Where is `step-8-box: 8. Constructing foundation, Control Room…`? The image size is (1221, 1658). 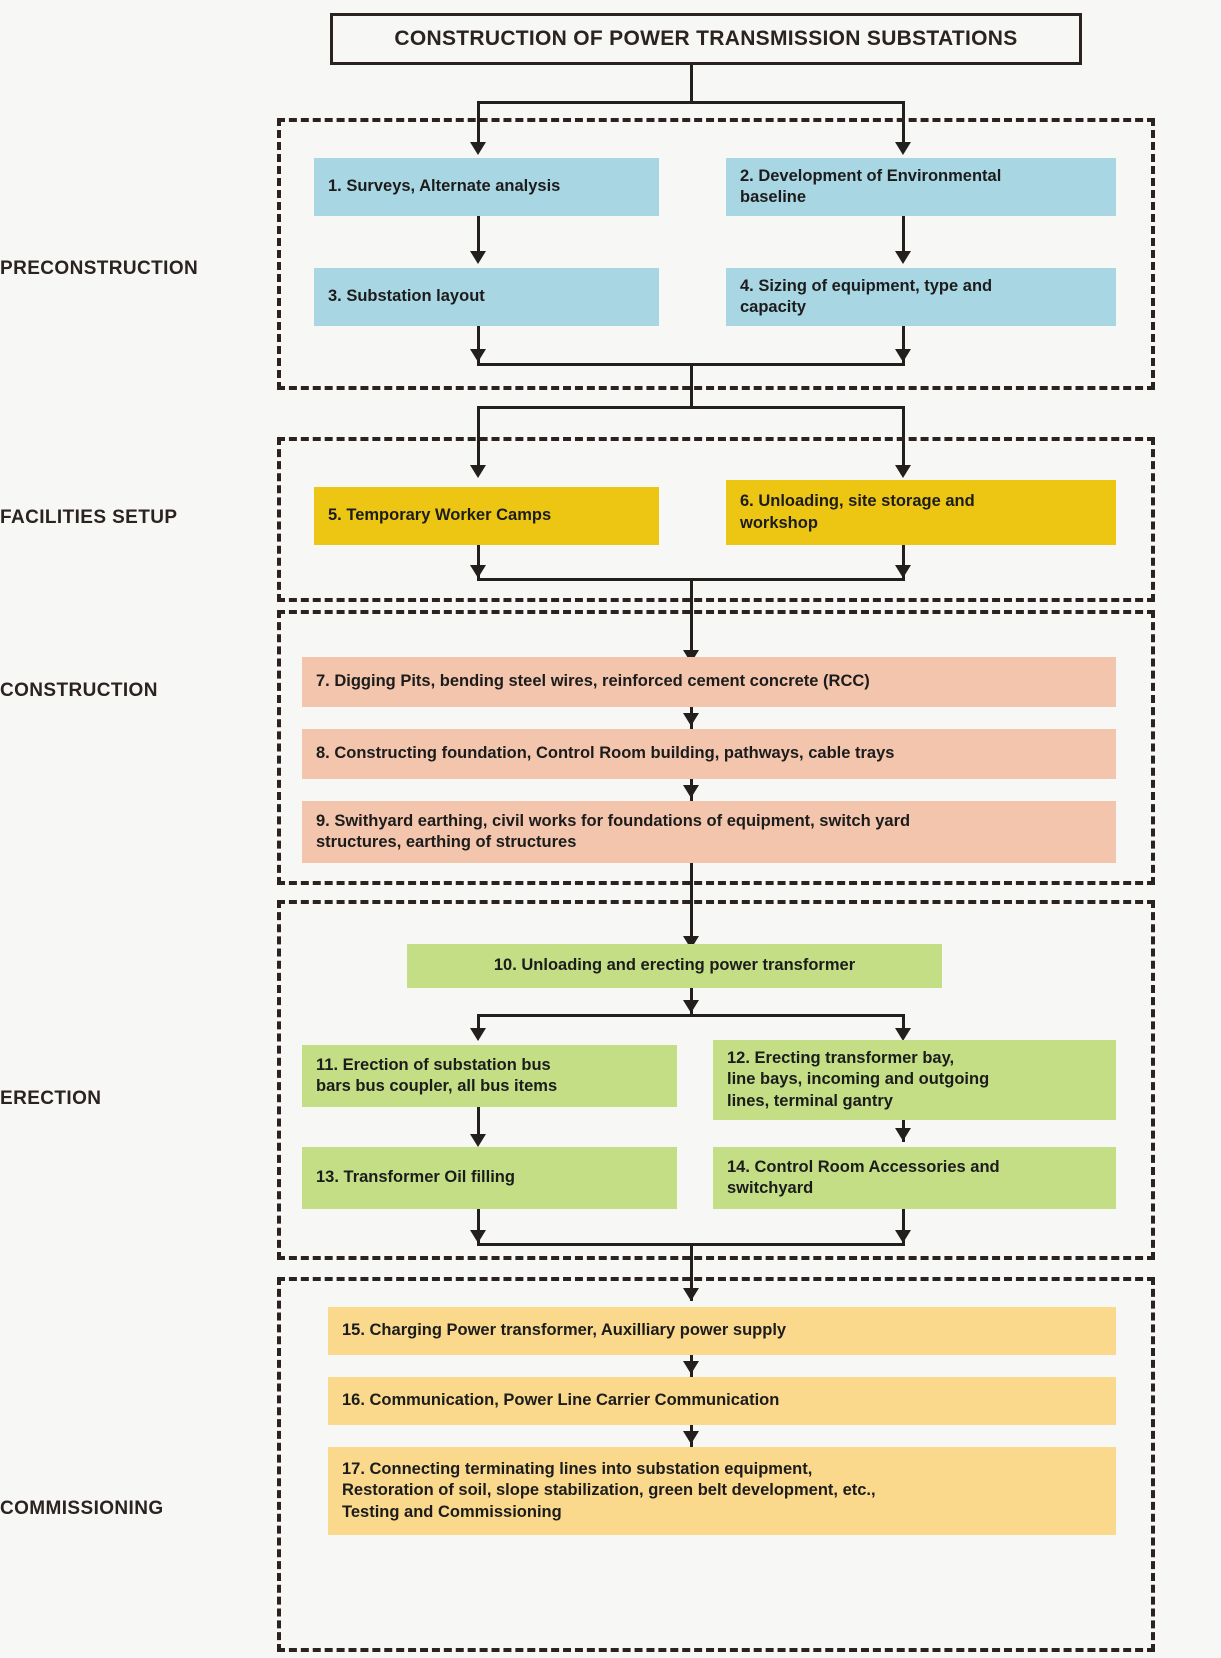
step-8-box: 8. Constructing foundation, Control Room… is located at coordinates (709, 754).